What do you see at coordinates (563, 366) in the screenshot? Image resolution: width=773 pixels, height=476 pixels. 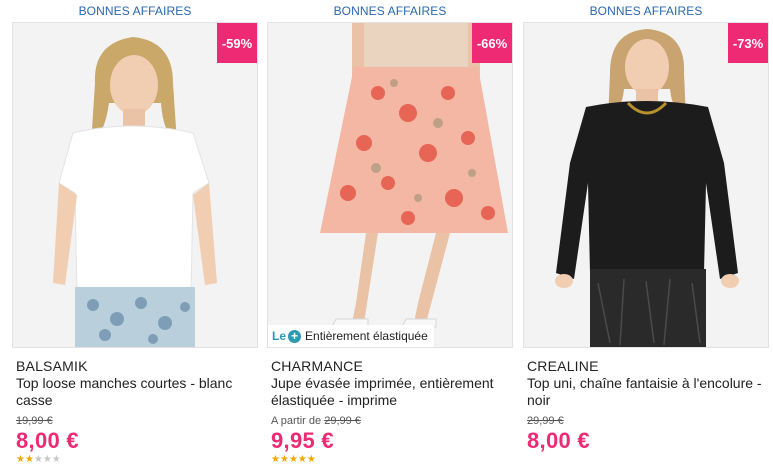 I see `product-brand: CREALINE` at bounding box center [563, 366].